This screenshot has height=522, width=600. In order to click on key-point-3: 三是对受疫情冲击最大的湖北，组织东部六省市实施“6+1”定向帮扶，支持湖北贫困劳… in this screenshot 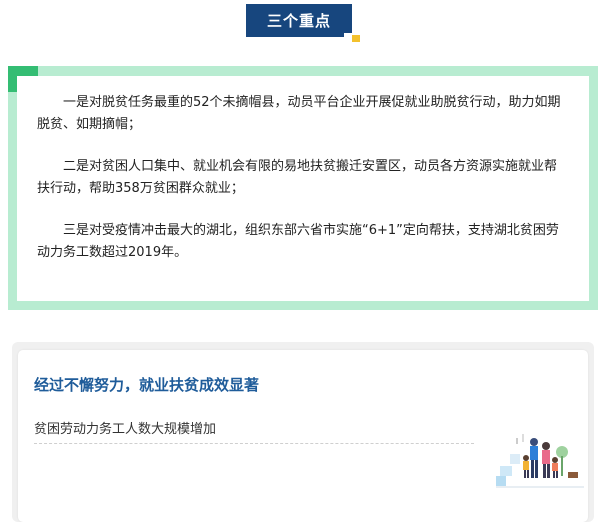, I will do `click(298, 241)`.